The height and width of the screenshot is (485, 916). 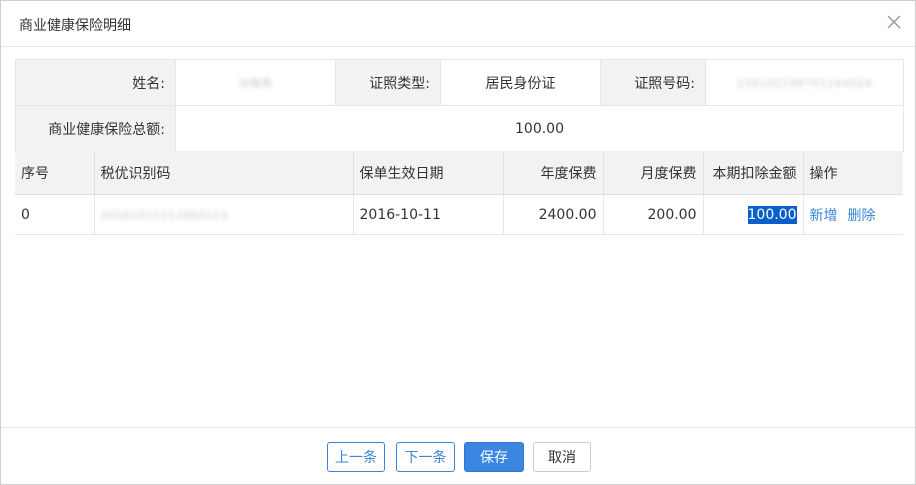 What do you see at coordinates (75, 25) in the screenshot?
I see `dialog-title: 商业健康保险明细` at bounding box center [75, 25].